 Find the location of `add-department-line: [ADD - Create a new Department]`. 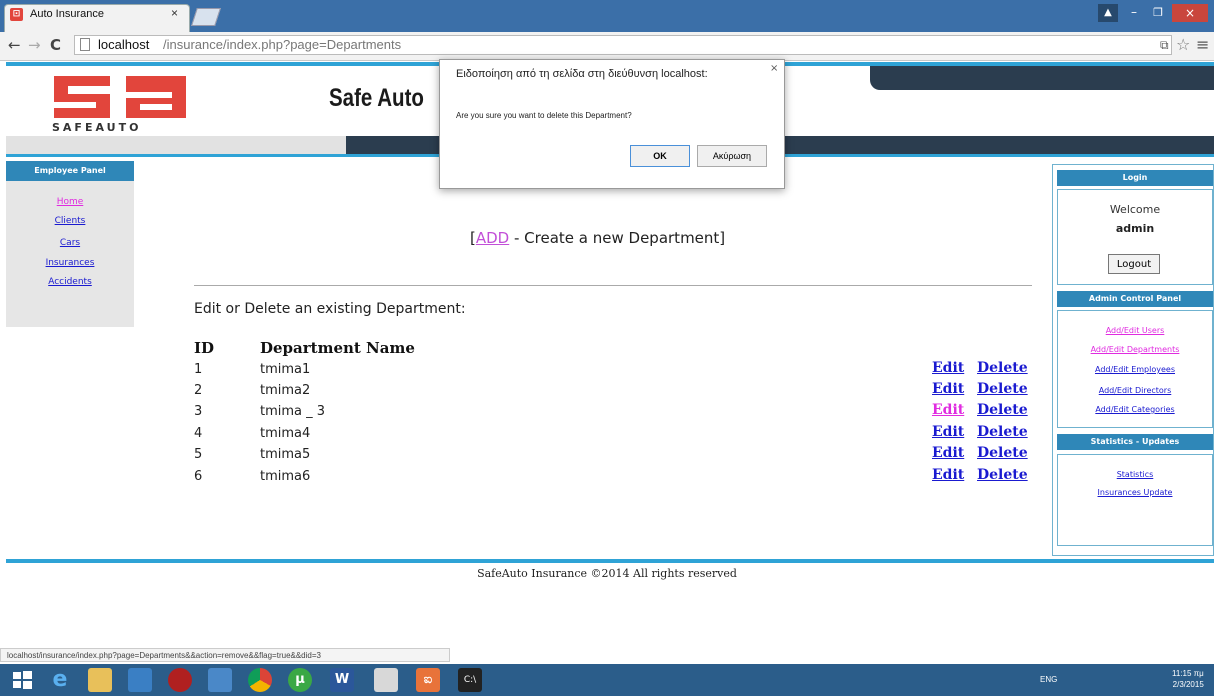

add-department-line: [ADD - Create a new Department] is located at coordinates (597, 238).